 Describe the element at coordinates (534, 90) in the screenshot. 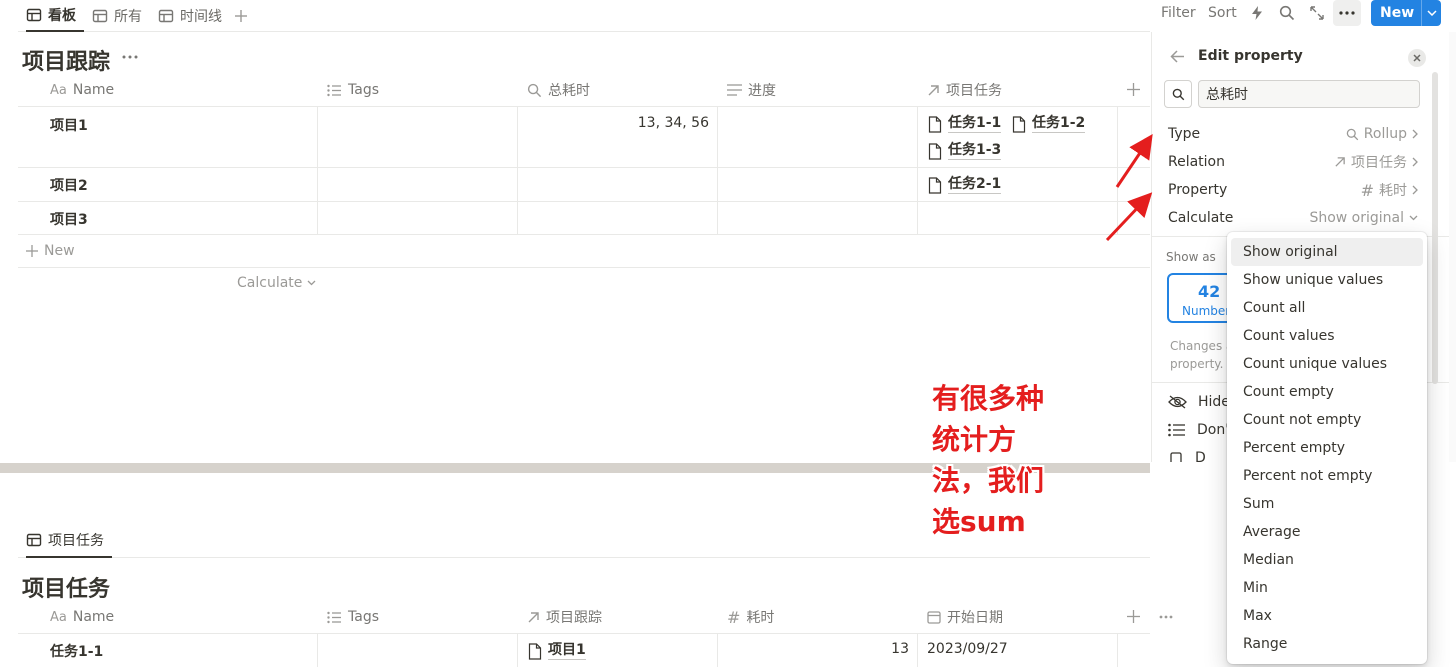

I see `search-icon` at that location.